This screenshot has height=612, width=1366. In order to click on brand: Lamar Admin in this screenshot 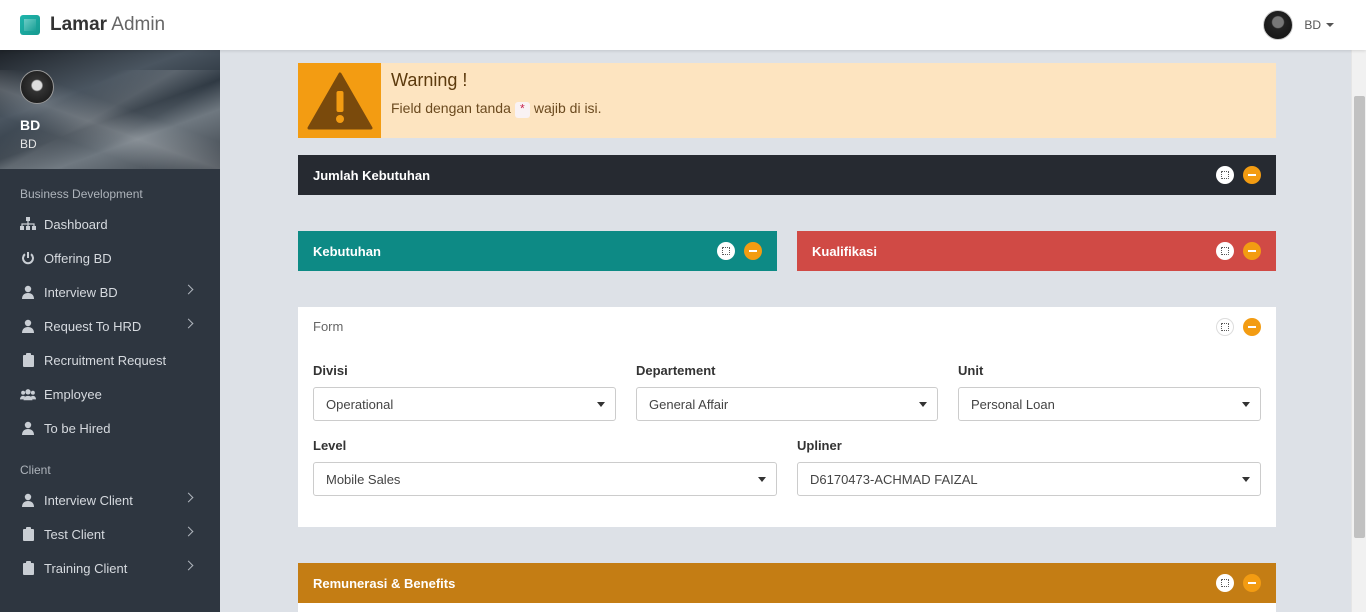, I will do `click(92, 25)`.